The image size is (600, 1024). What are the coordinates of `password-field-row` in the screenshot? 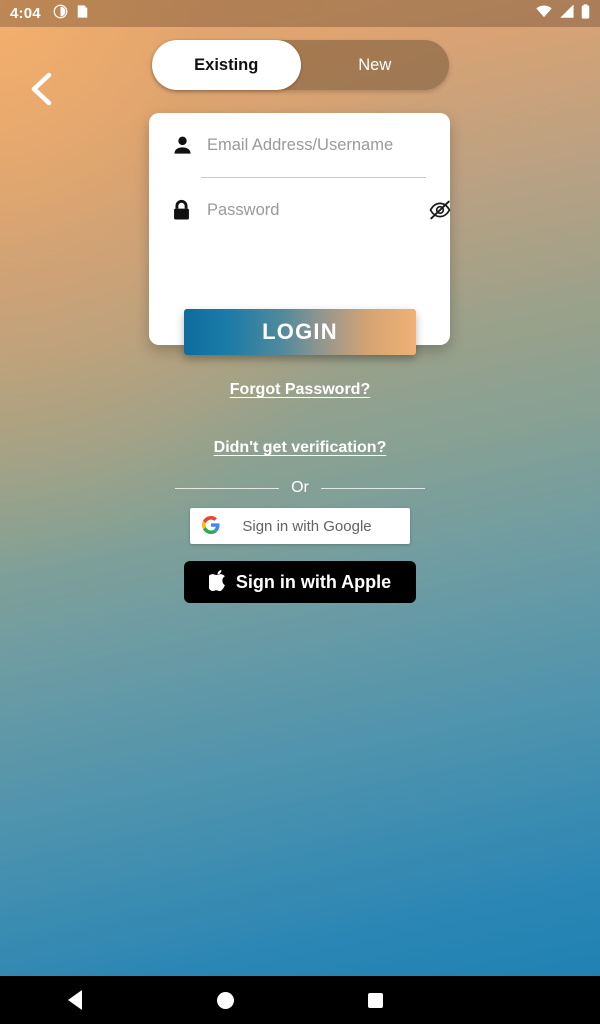 It's located at (311, 210).